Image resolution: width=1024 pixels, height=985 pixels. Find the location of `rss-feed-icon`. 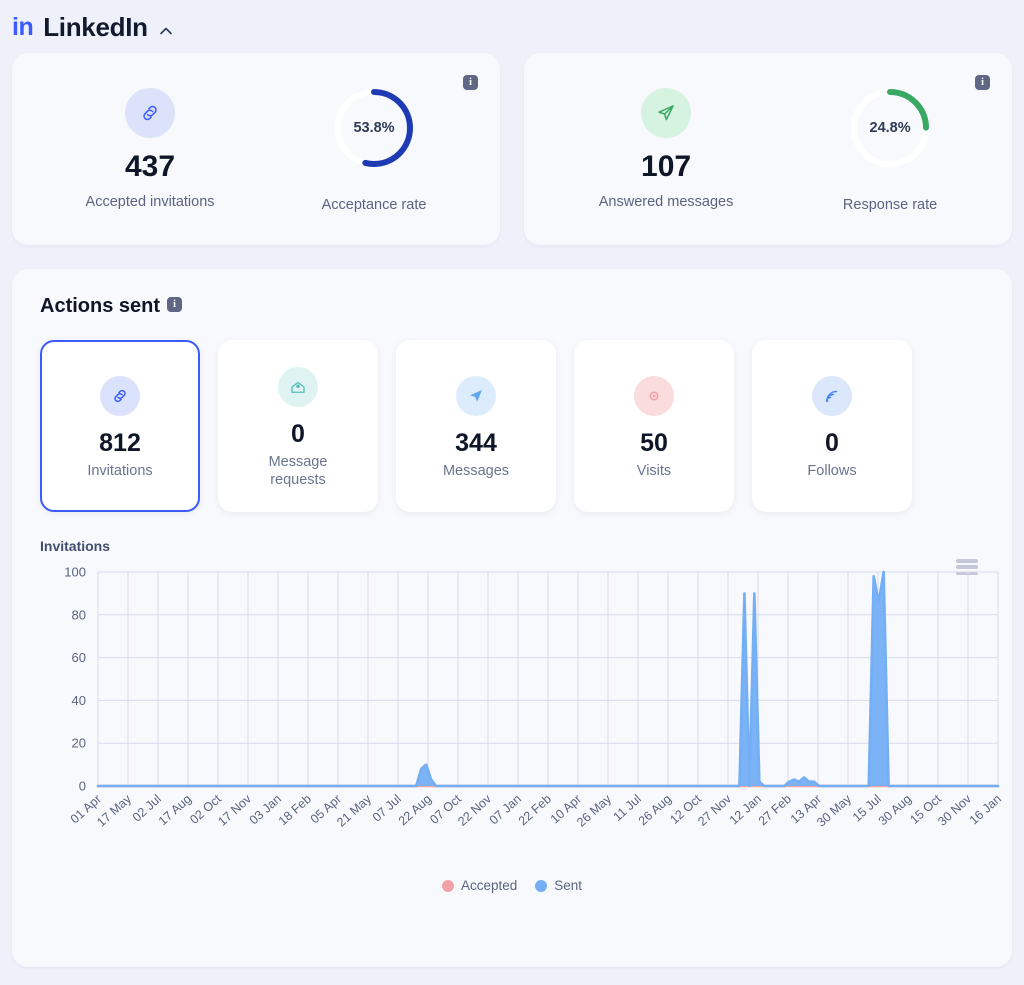

rss-feed-icon is located at coordinates (832, 396).